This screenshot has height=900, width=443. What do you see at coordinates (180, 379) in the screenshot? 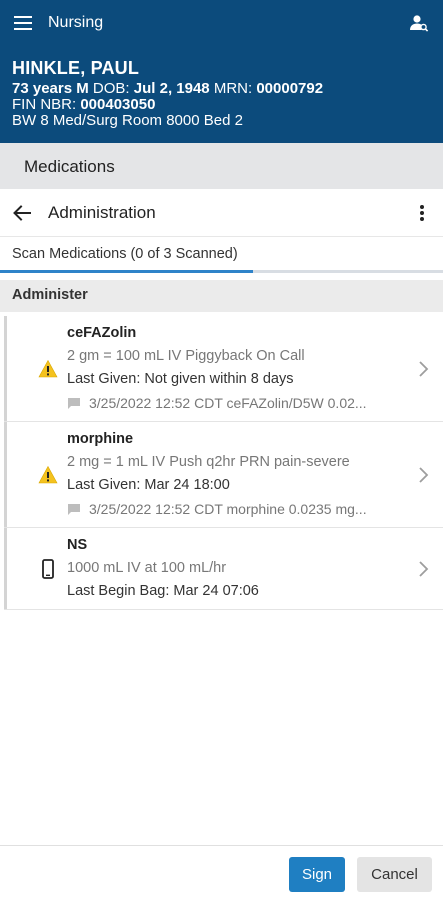
I see `last-given: Last Given: Not given within 8 days` at bounding box center [180, 379].